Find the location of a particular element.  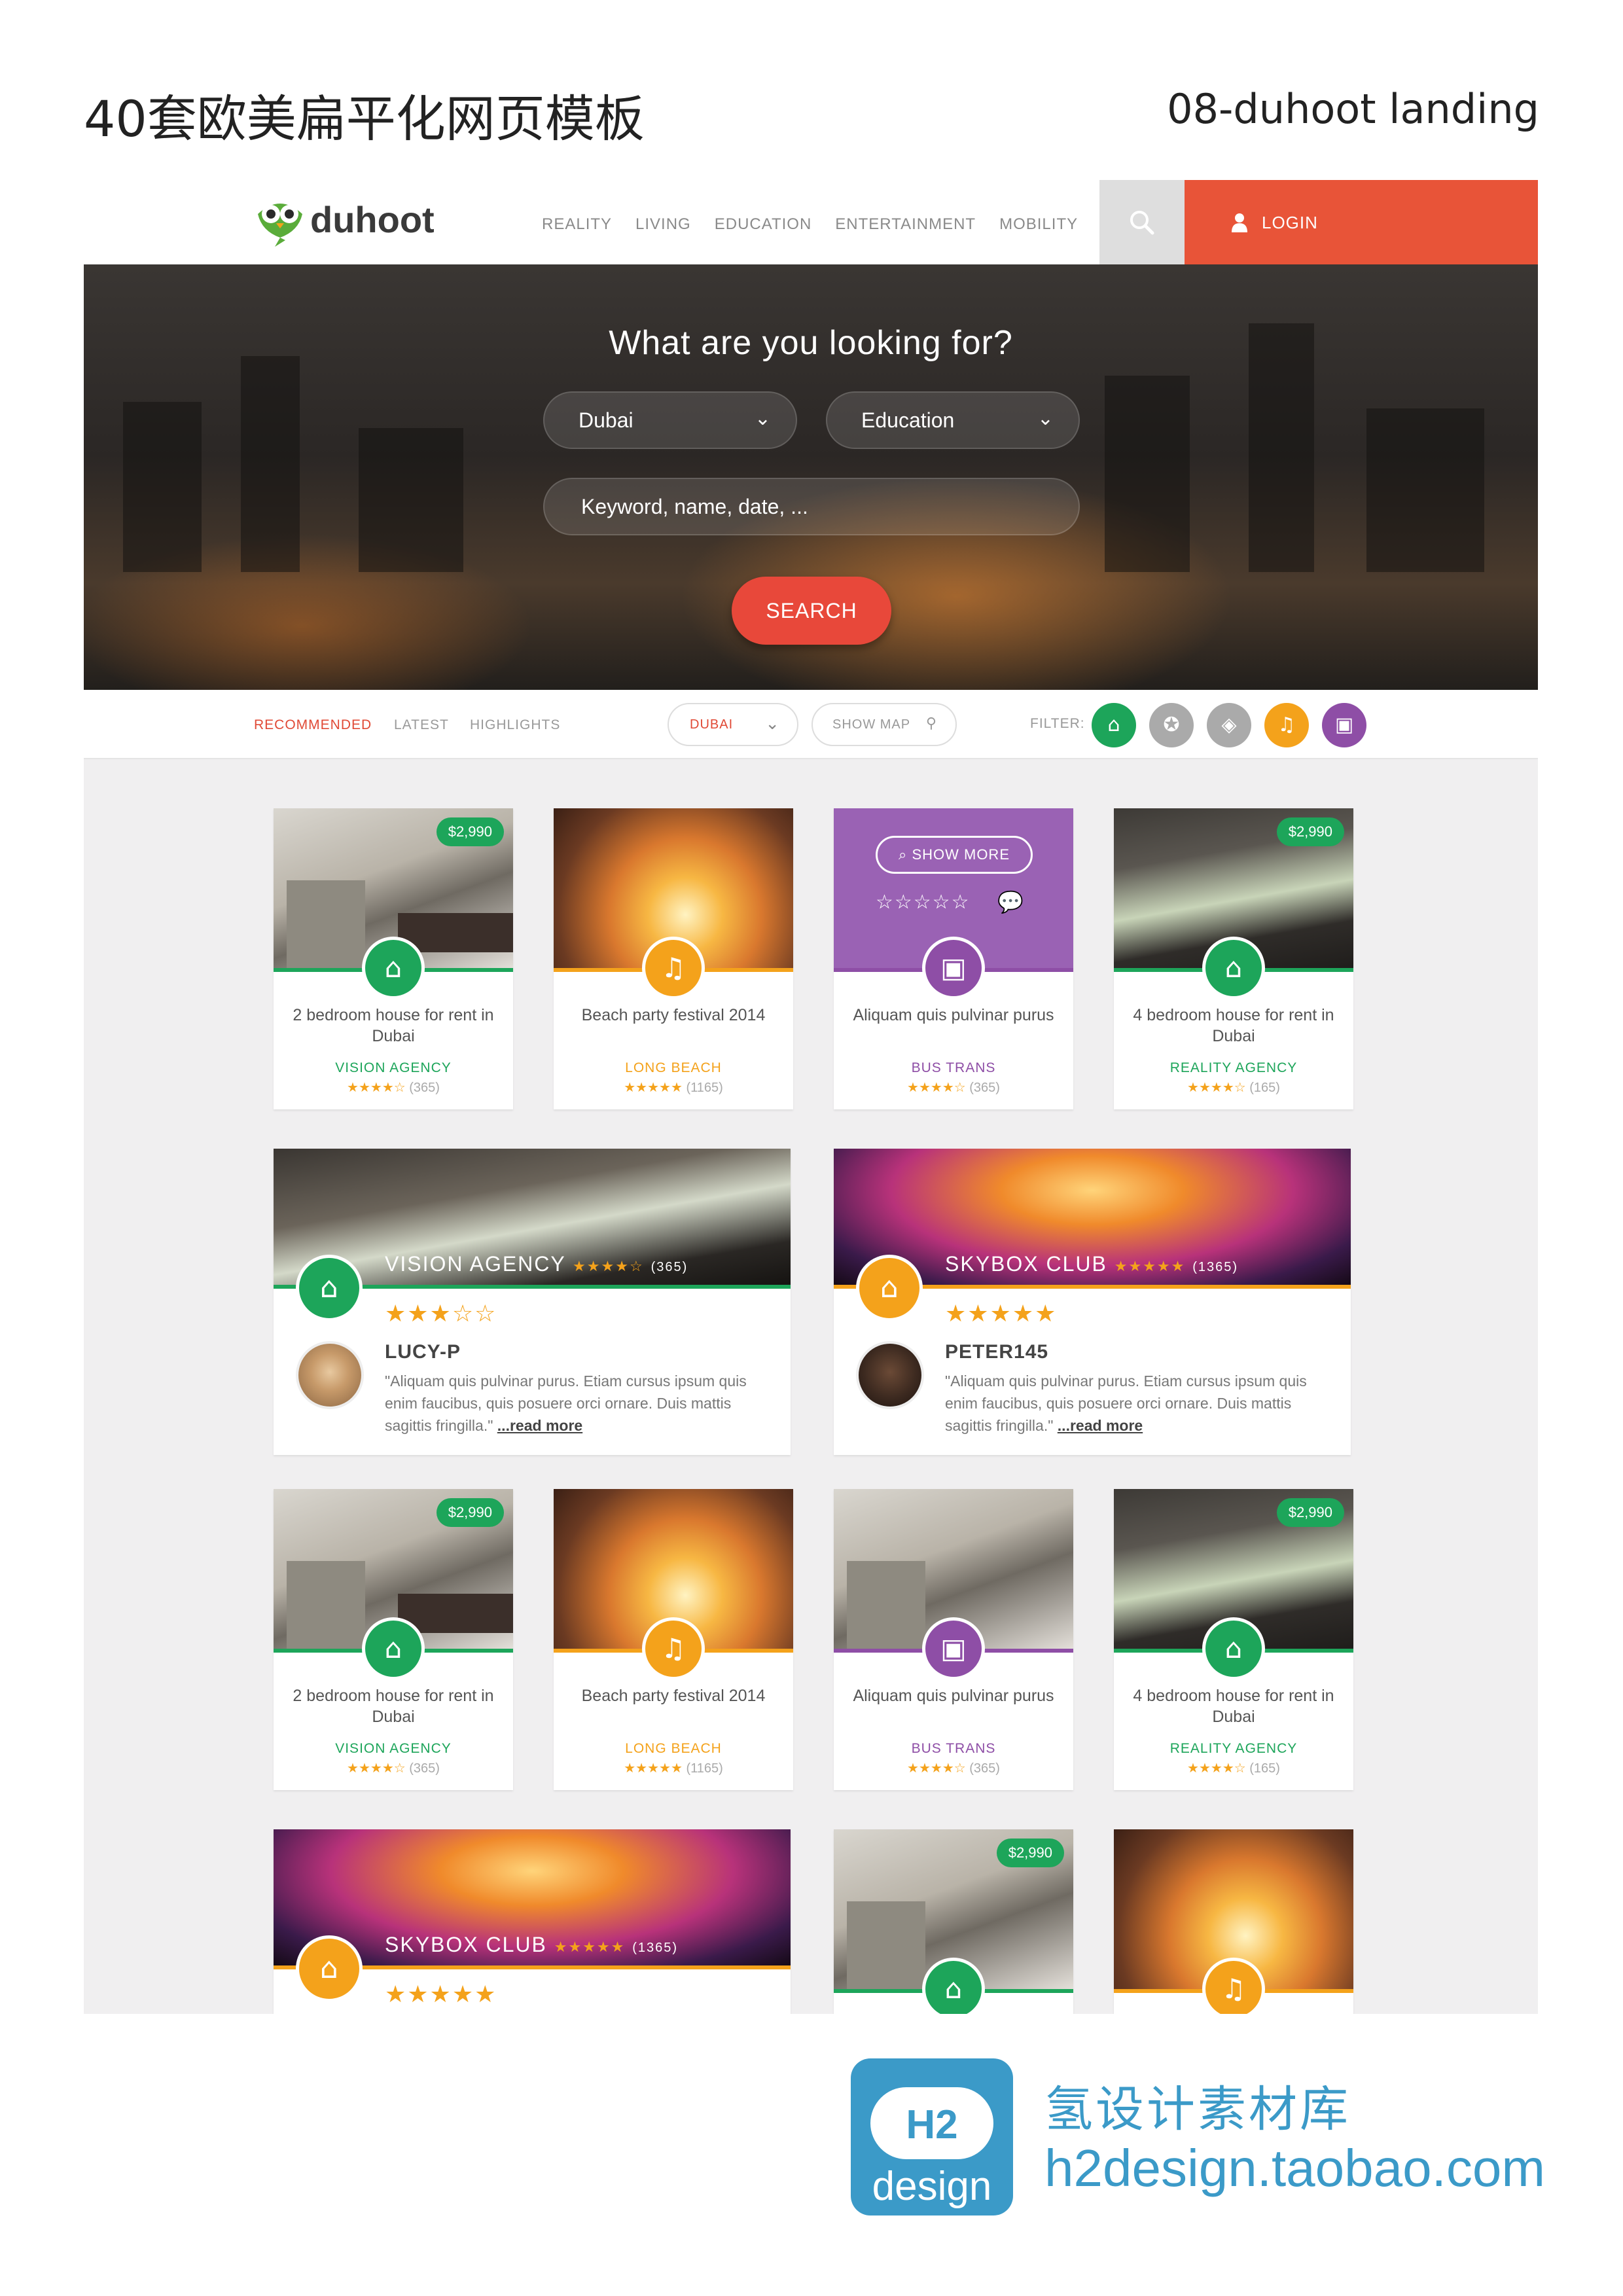

city-filter-select: DUBAI ⌄ is located at coordinates (733, 724).